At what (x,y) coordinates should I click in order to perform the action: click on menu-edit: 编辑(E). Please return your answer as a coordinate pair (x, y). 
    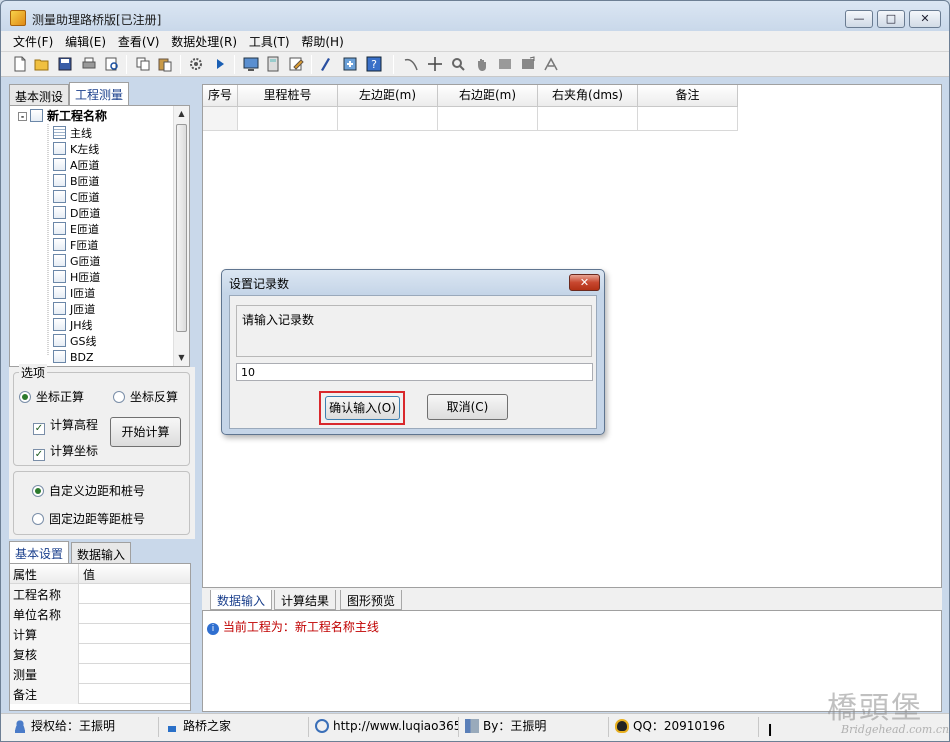
    Looking at the image, I should click on (85, 41).